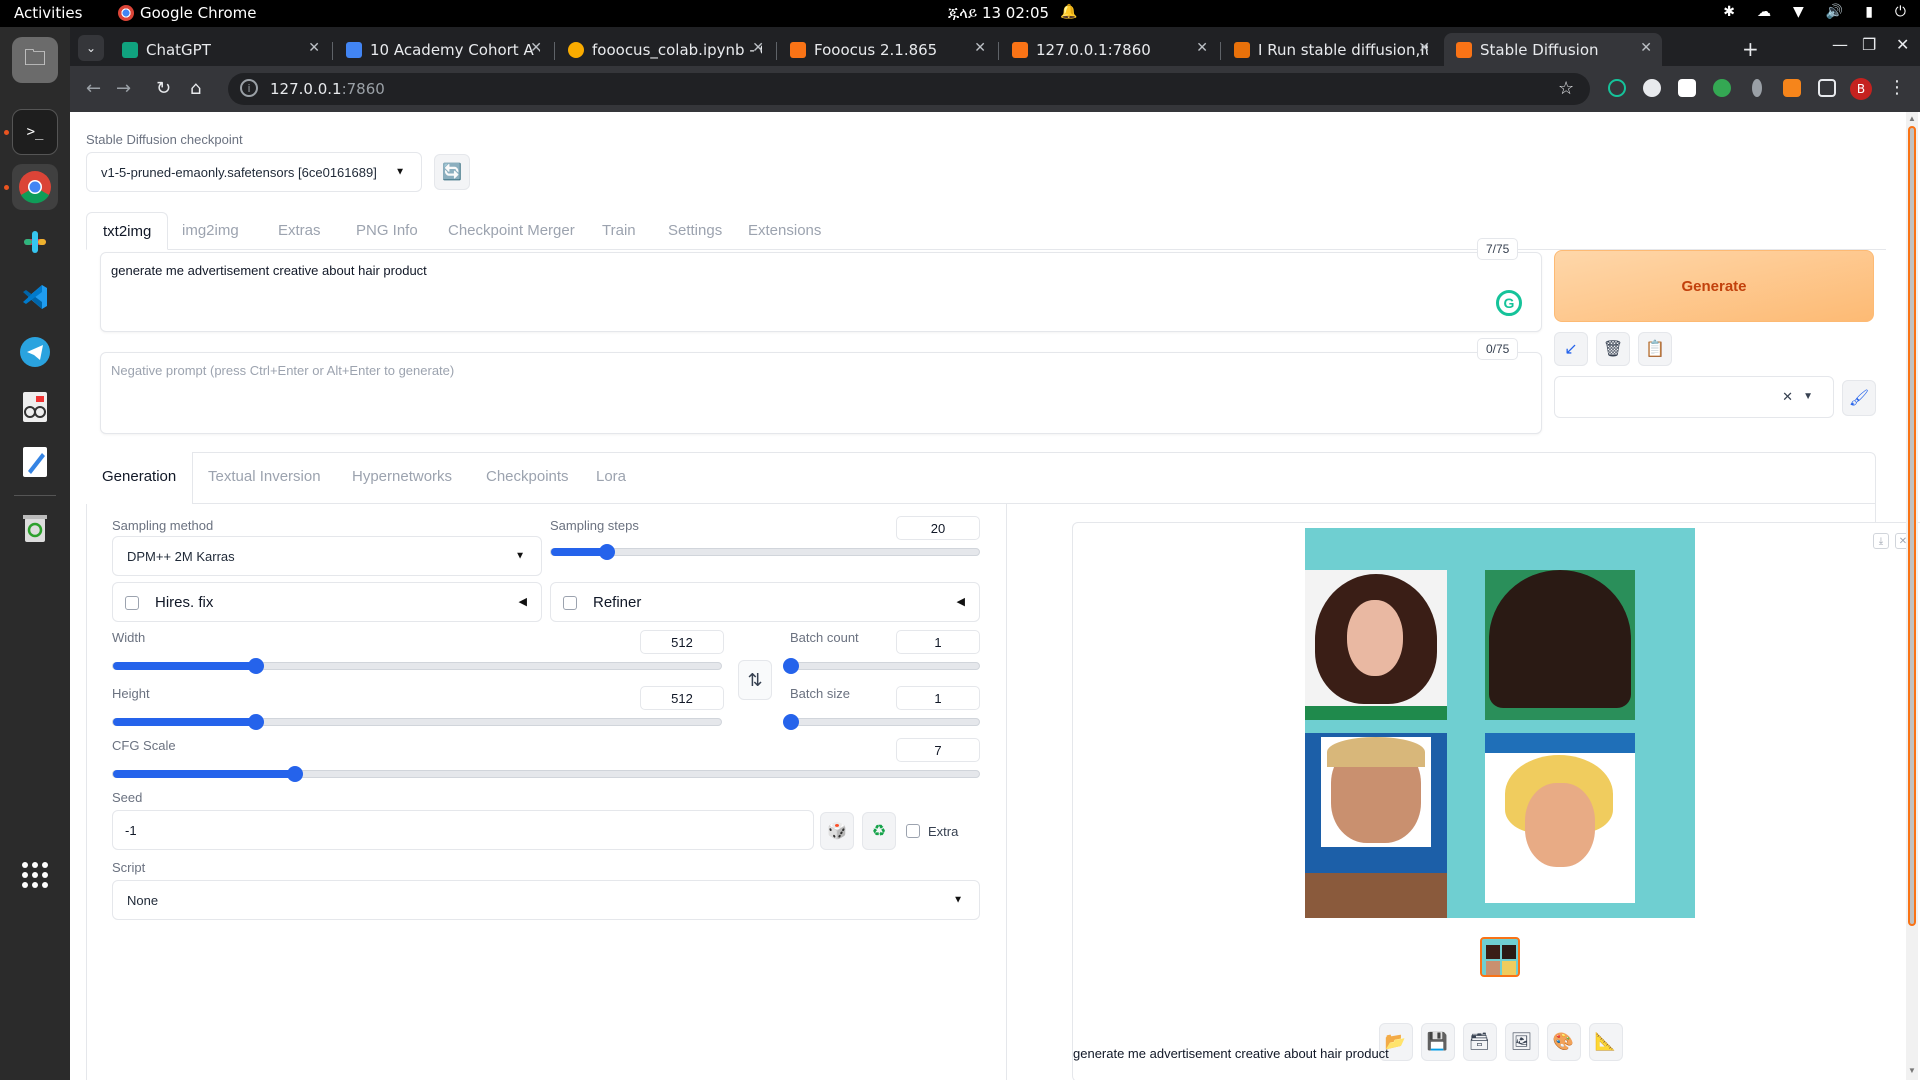 The image size is (1920, 1080). Describe the element at coordinates (611, 478) in the screenshot. I see `tab-lora: Lora` at that location.